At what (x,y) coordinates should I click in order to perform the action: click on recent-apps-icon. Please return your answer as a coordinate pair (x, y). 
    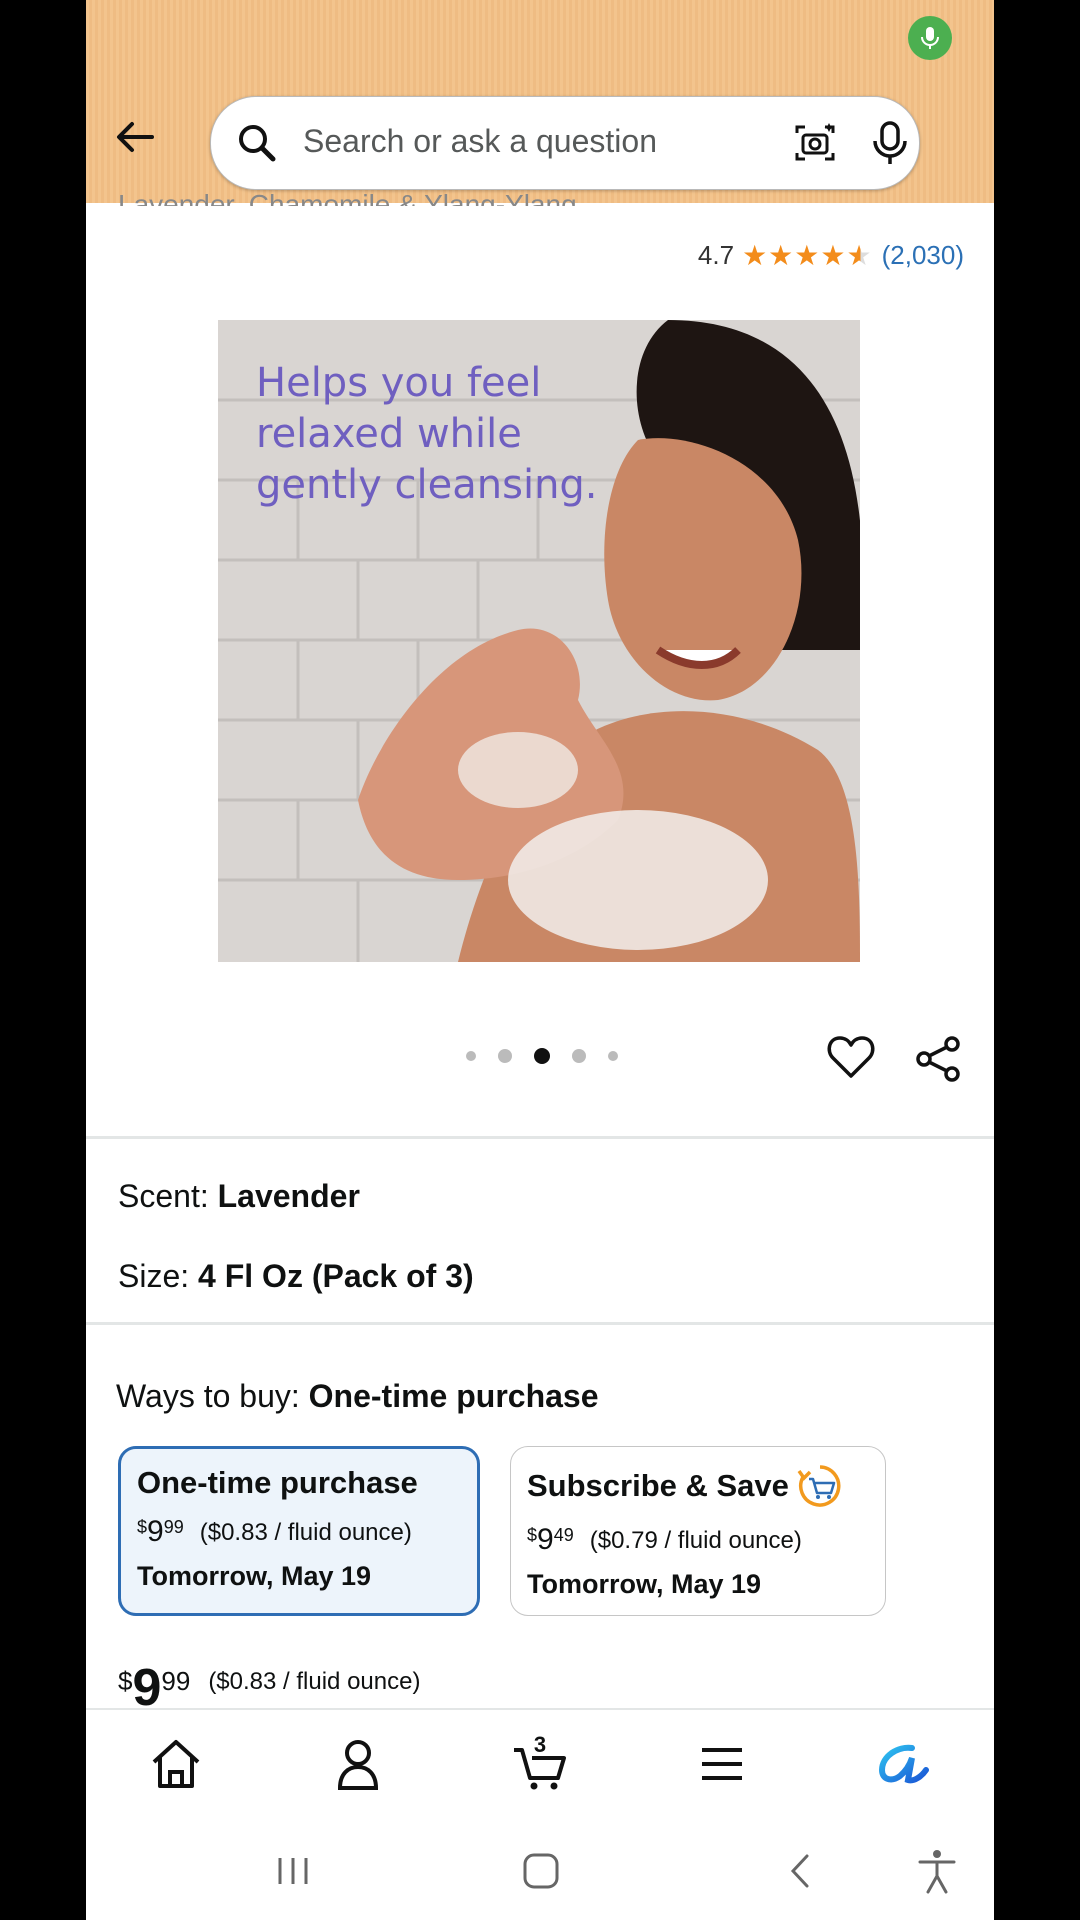
    Looking at the image, I should click on (293, 1871).